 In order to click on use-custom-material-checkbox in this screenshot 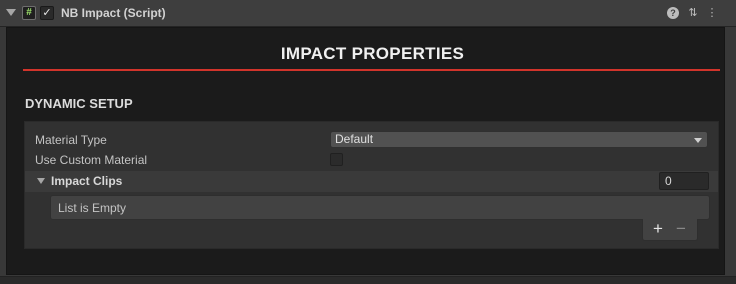, I will do `click(336, 159)`.